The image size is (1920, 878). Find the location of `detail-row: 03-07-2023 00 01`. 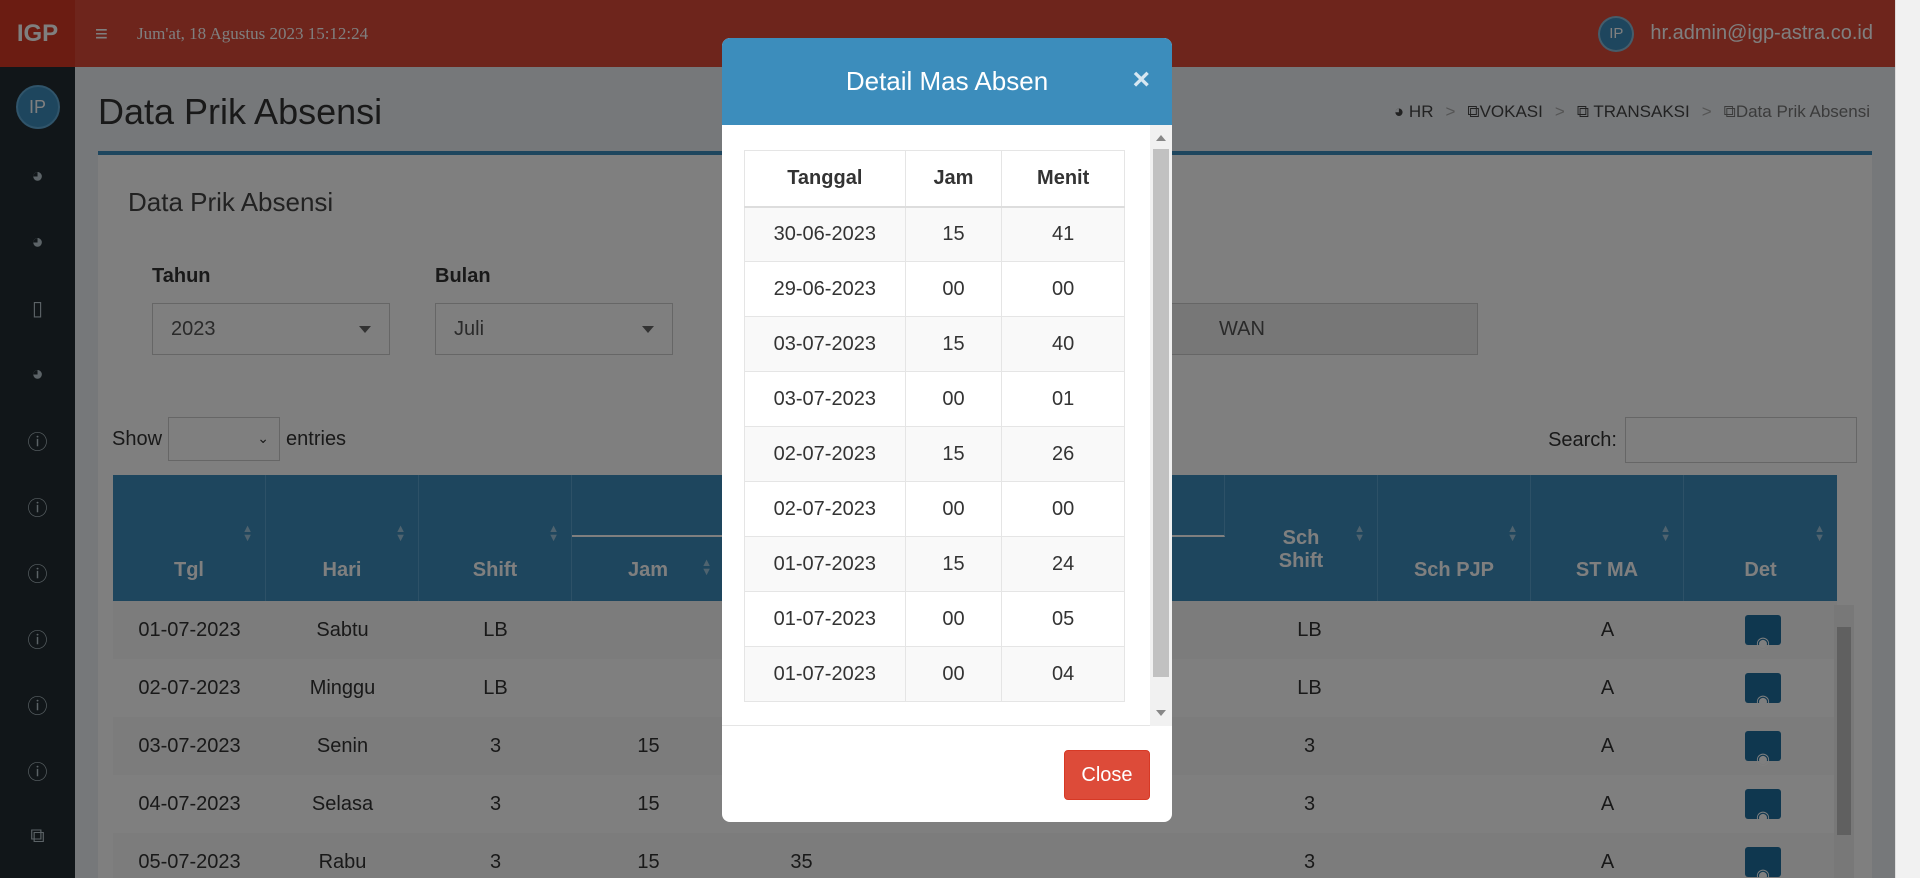

detail-row: 03-07-2023 00 01 is located at coordinates (934, 399).